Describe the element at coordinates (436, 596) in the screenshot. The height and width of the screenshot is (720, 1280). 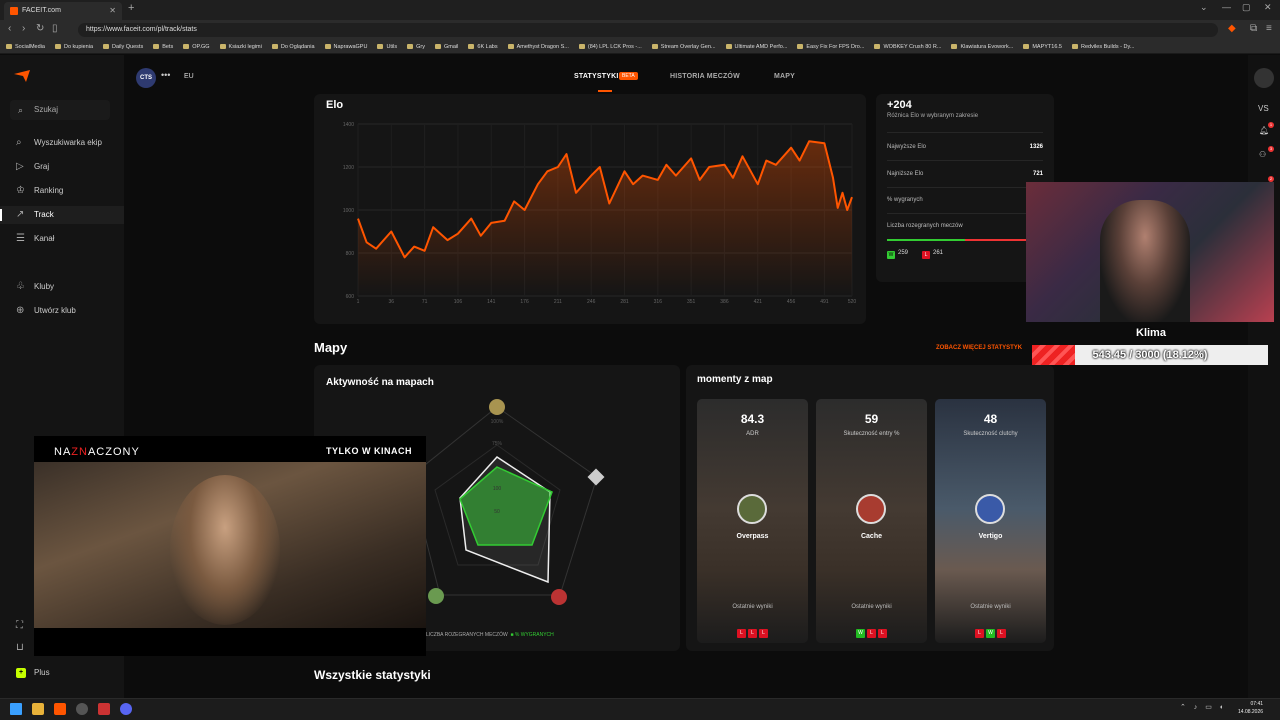
I see `radar-map-overpass-icon` at that location.